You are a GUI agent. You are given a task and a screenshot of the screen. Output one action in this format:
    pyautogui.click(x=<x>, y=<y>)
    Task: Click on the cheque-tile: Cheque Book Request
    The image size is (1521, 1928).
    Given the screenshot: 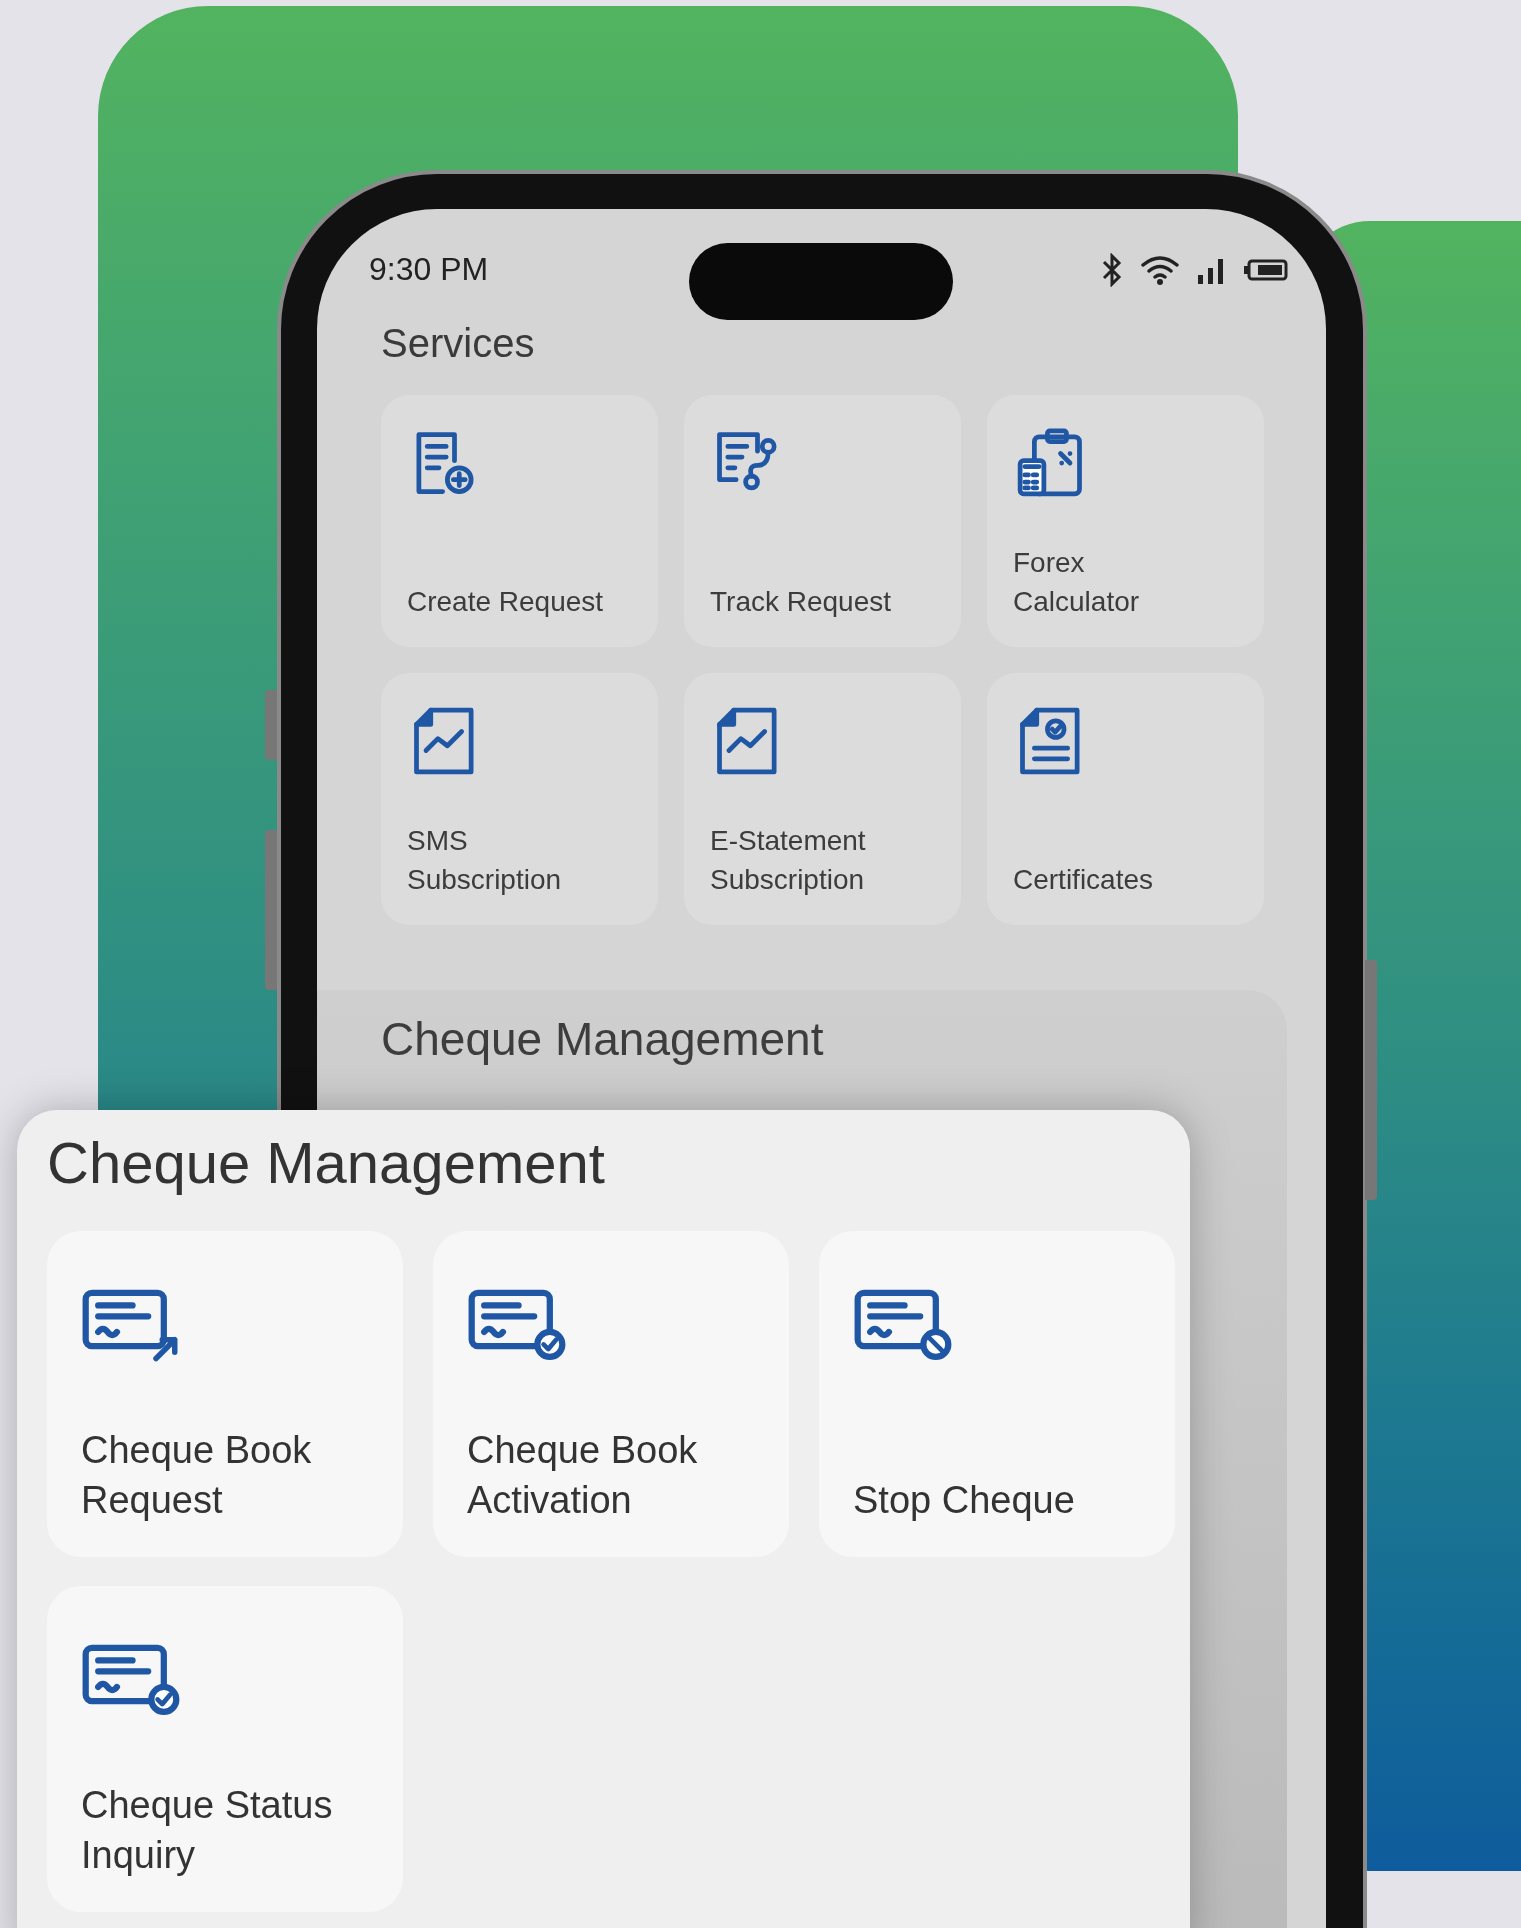 What is the action you would take?
    pyautogui.click(x=225, y=1394)
    